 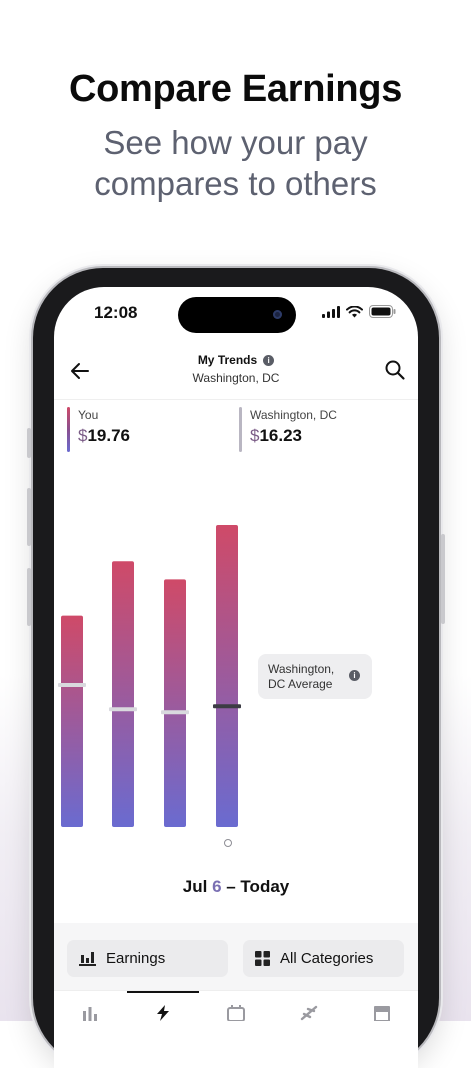 I want to click on date-range-suffix: – Today, so click(x=255, y=886).